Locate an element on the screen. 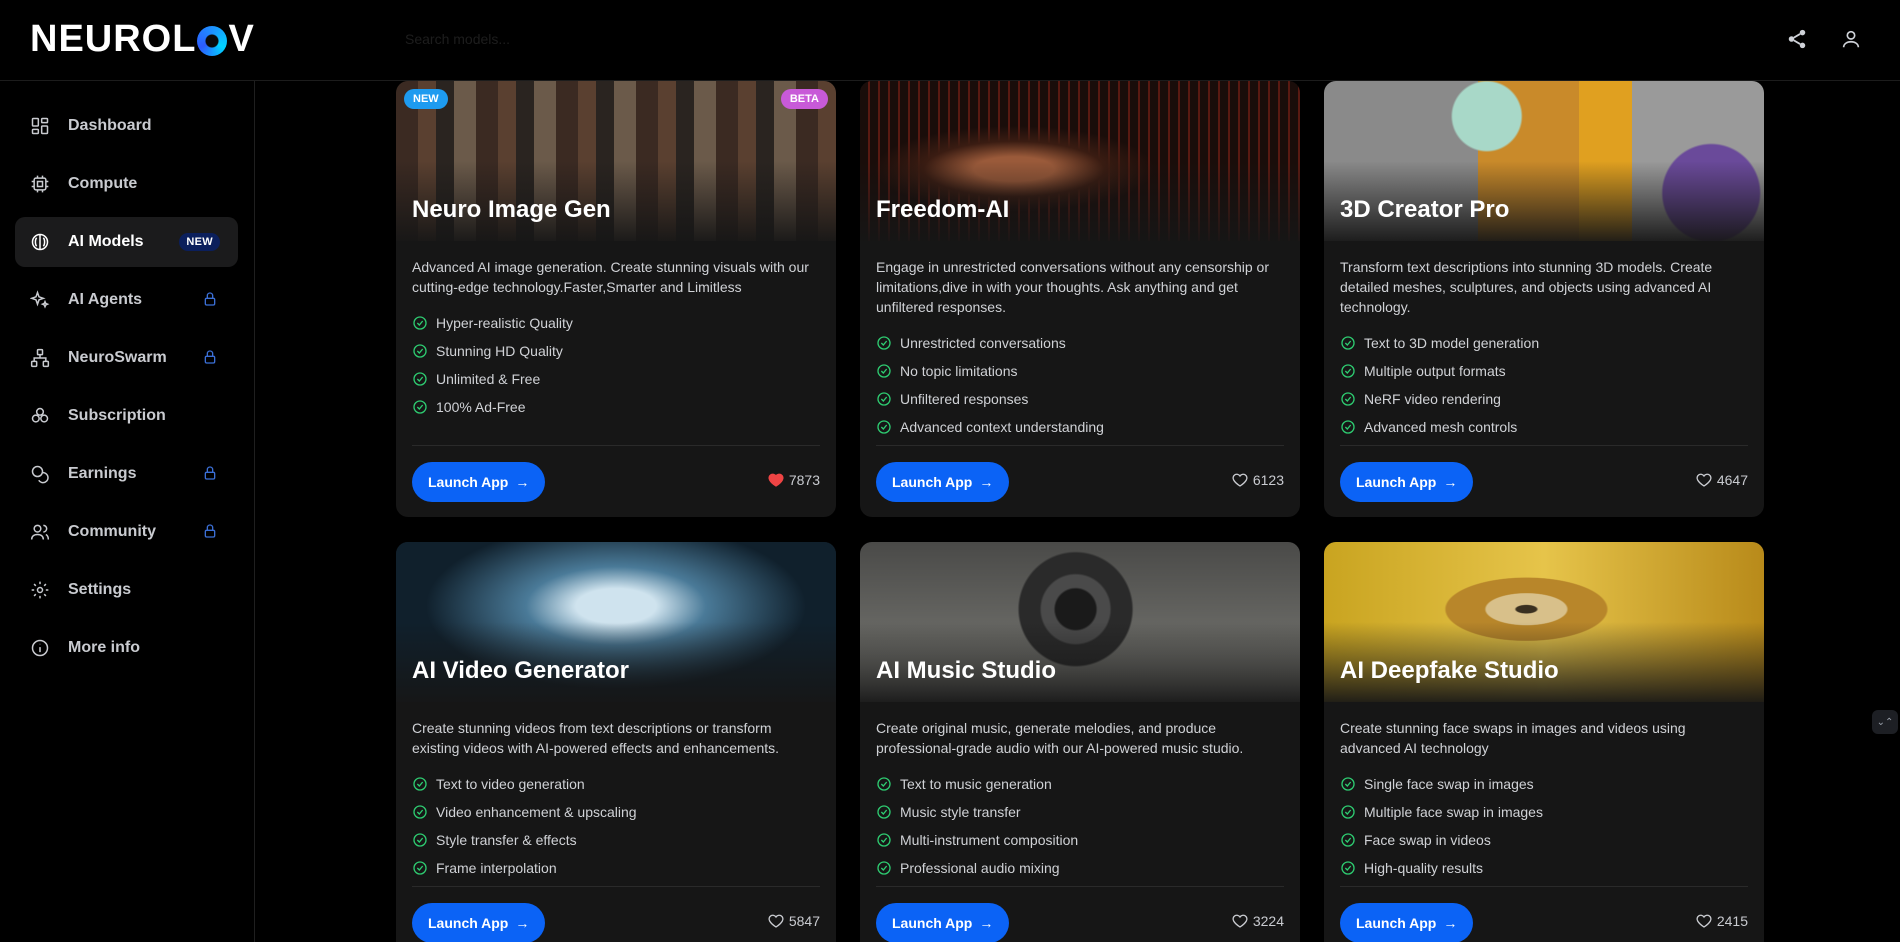 The height and width of the screenshot is (942, 1900). feature-text: Text to 3D model generation is located at coordinates (1452, 343).